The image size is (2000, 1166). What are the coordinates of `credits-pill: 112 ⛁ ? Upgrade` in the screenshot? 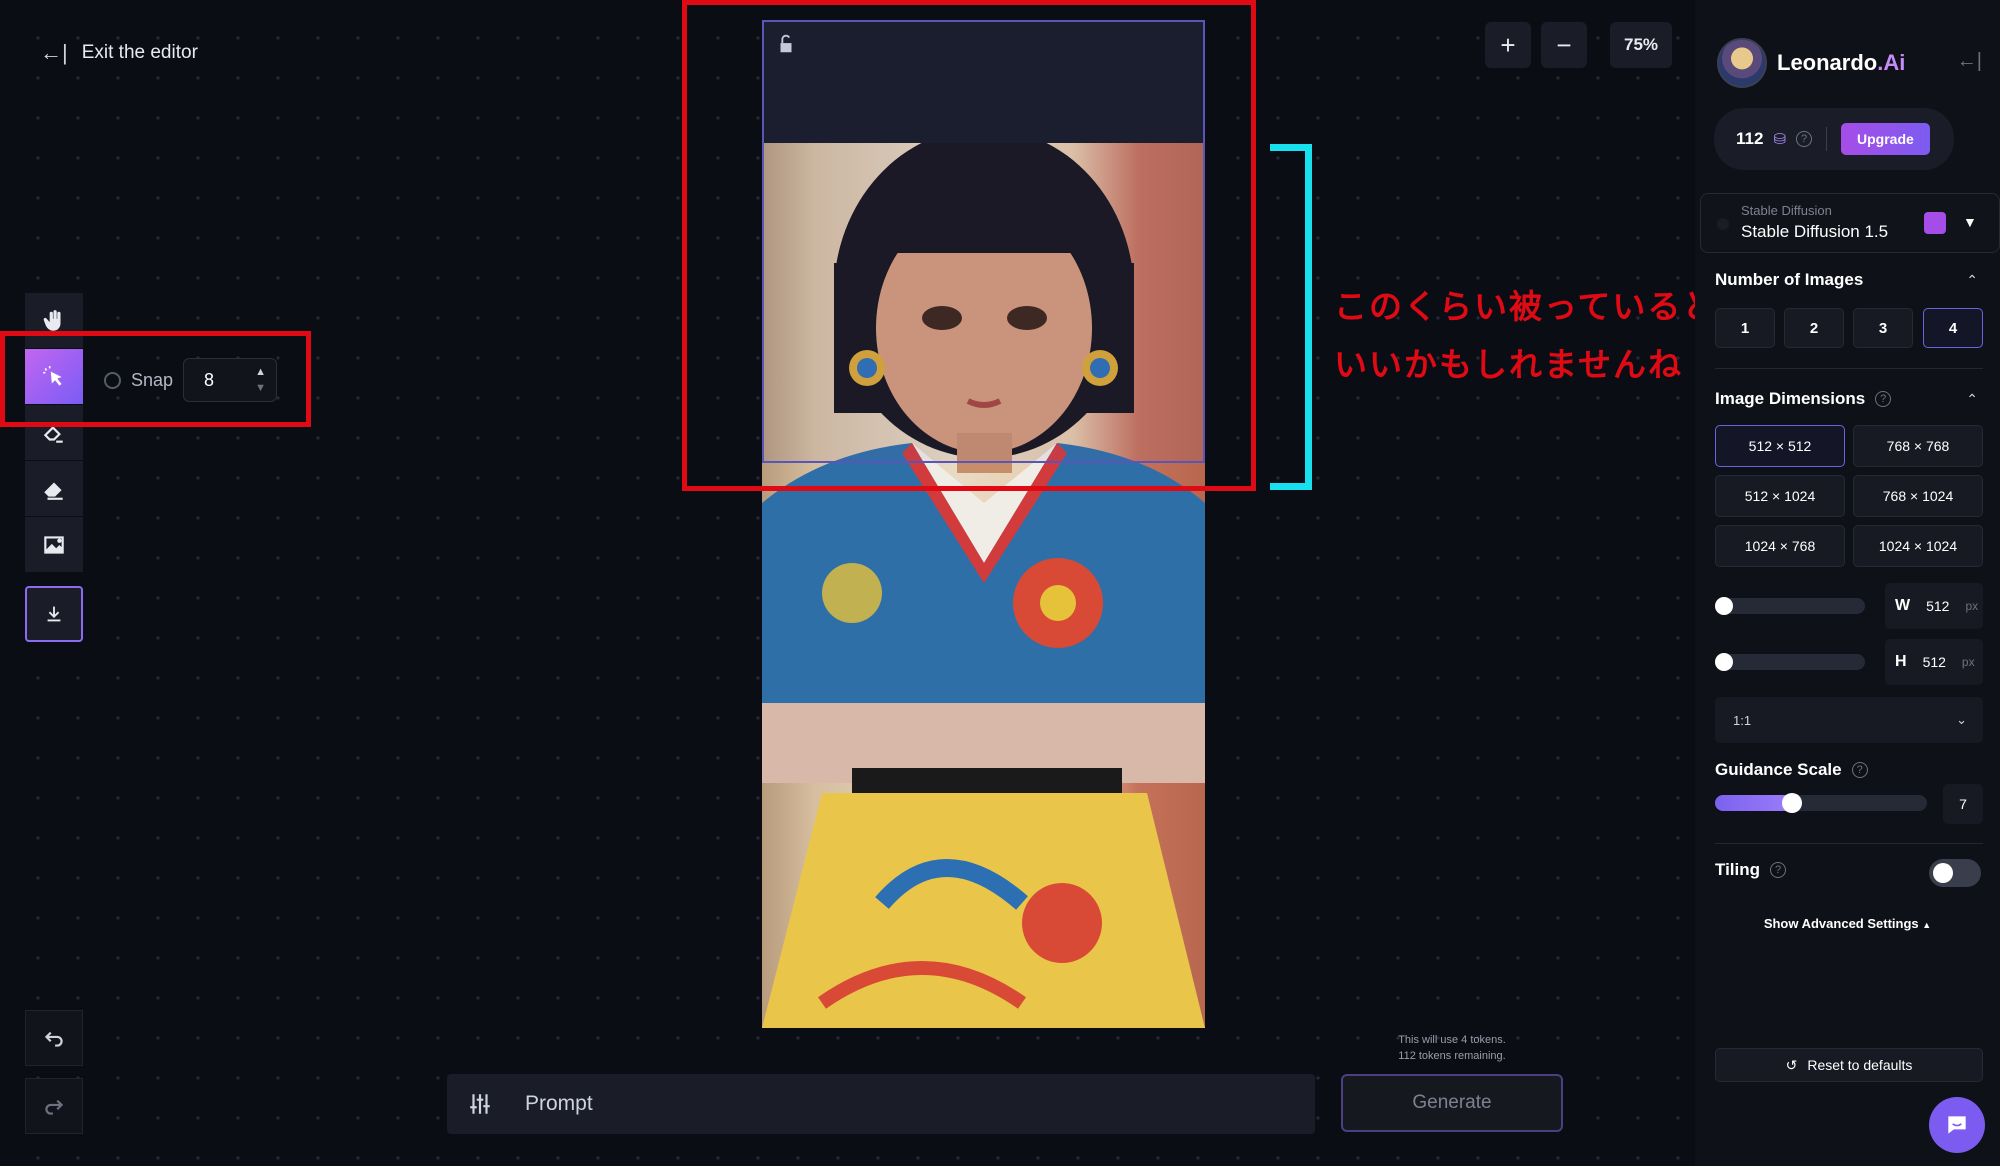 It's located at (1834, 139).